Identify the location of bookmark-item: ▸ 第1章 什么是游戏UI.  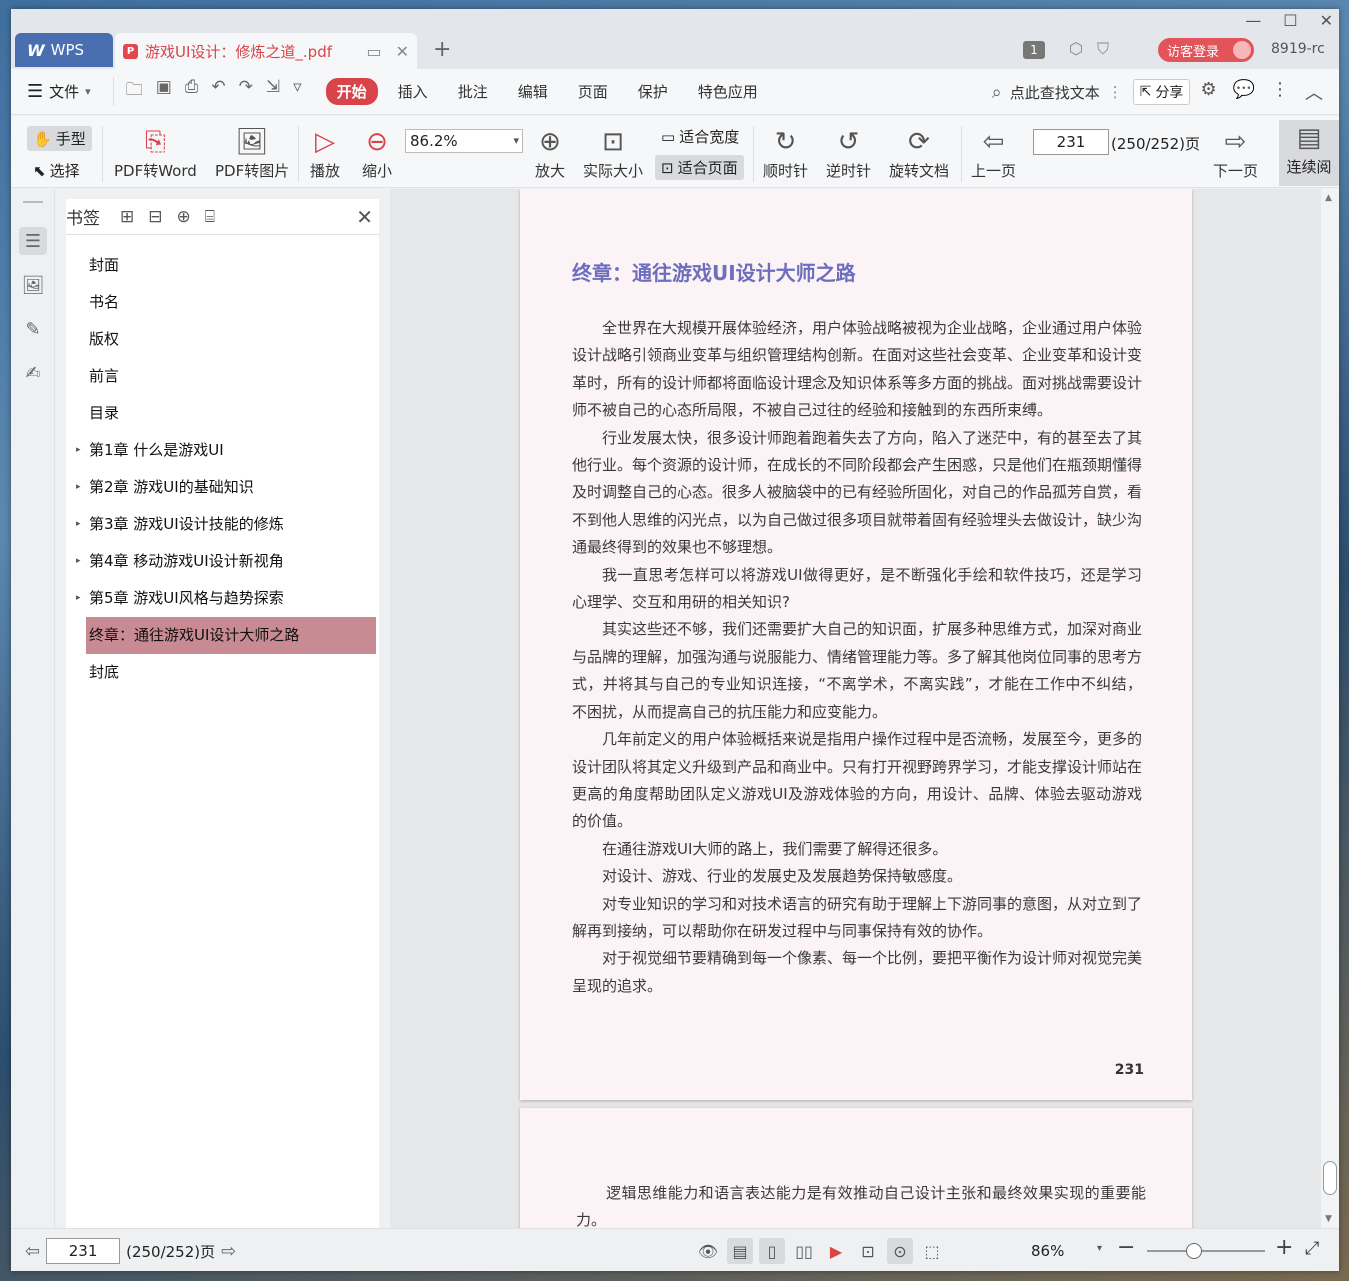
(222, 450).